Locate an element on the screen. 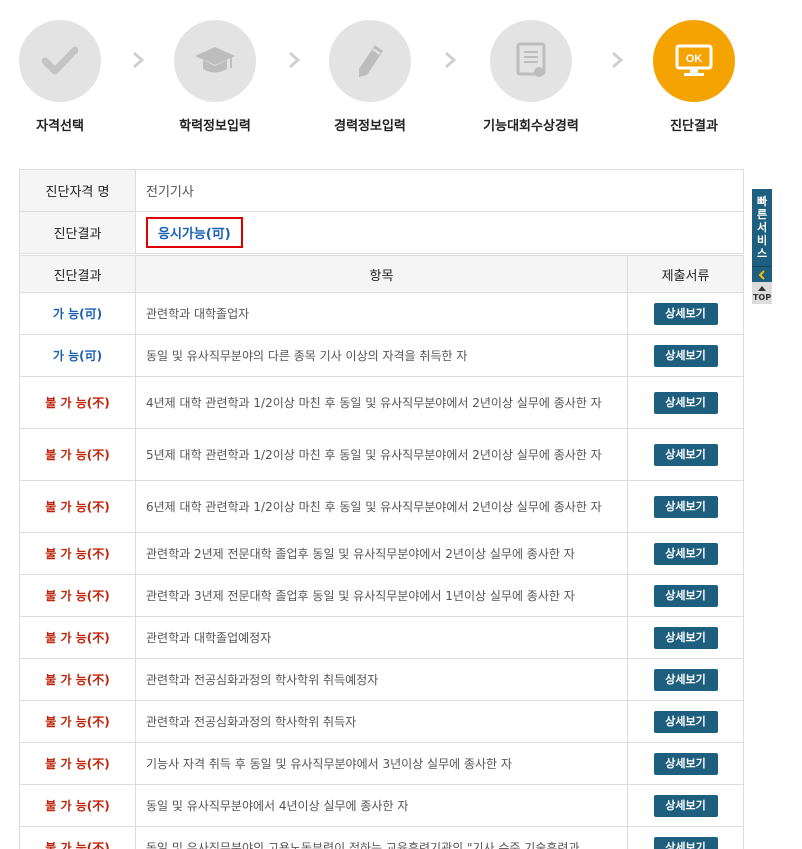 This screenshot has height=849, width=802. chevron-left-icon is located at coordinates (761, 274).